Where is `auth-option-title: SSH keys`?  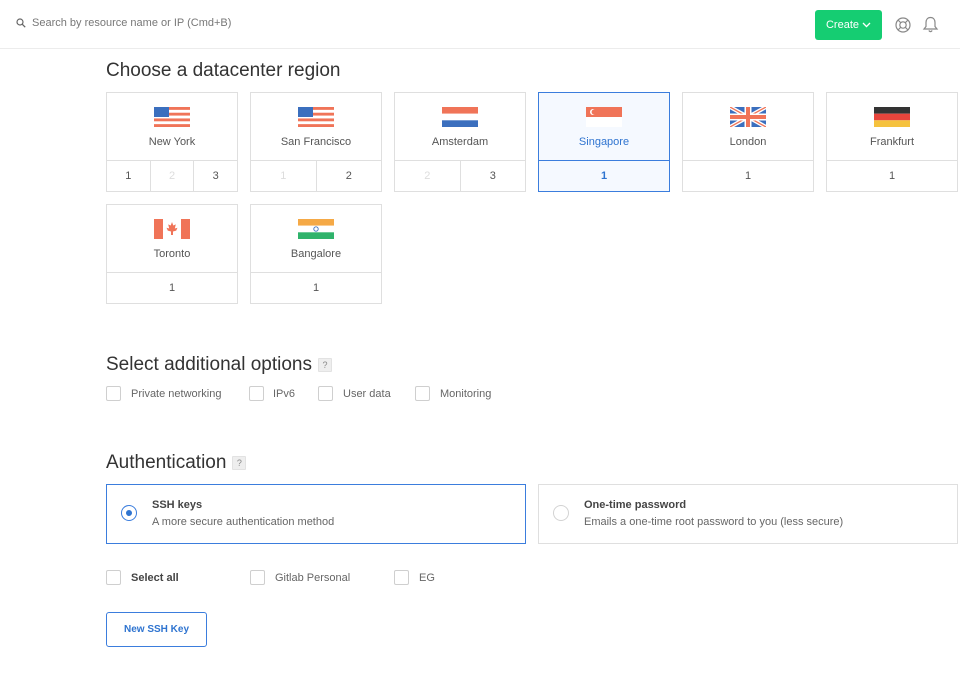 auth-option-title: SSH keys is located at coordinates (177, 505).